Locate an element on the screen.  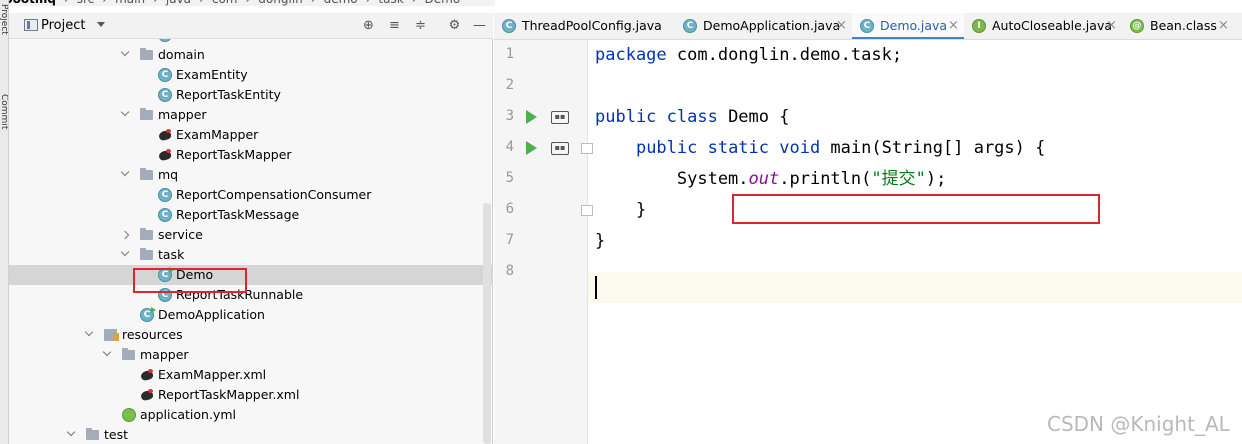
tree-item: task is located at coordinates (251, 255).